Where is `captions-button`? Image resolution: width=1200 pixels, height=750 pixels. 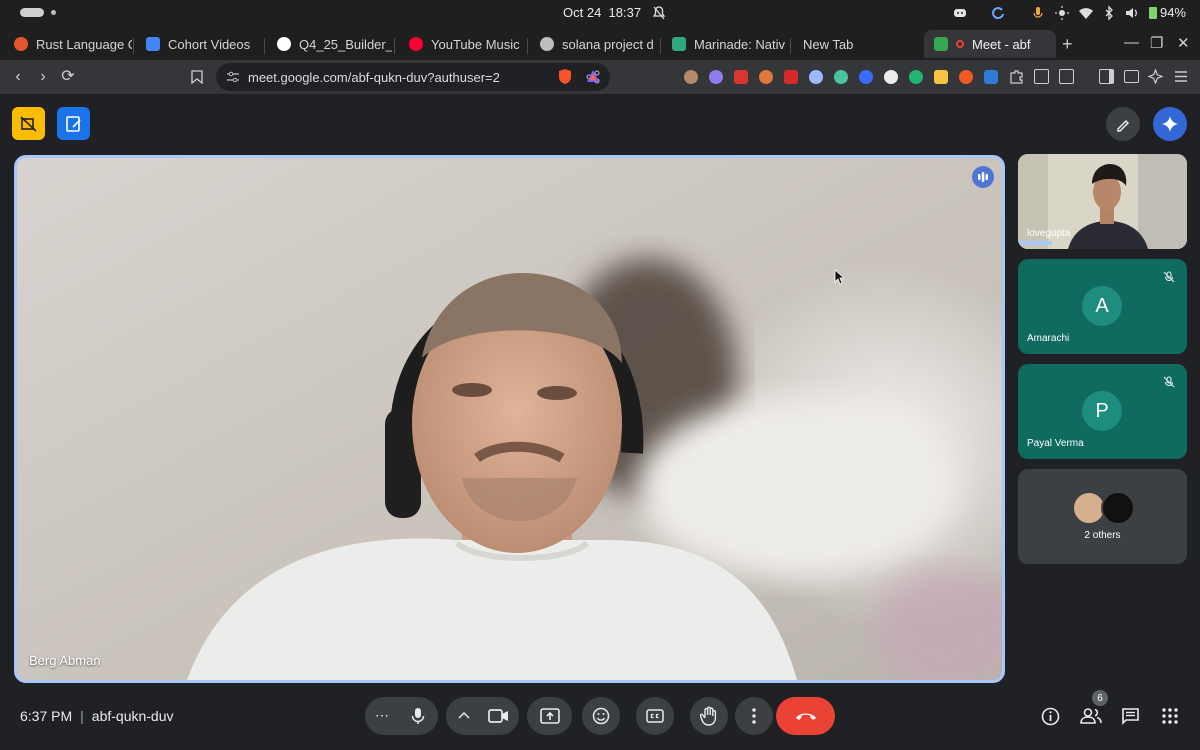
captions-button is located at coordinates (655, 716).